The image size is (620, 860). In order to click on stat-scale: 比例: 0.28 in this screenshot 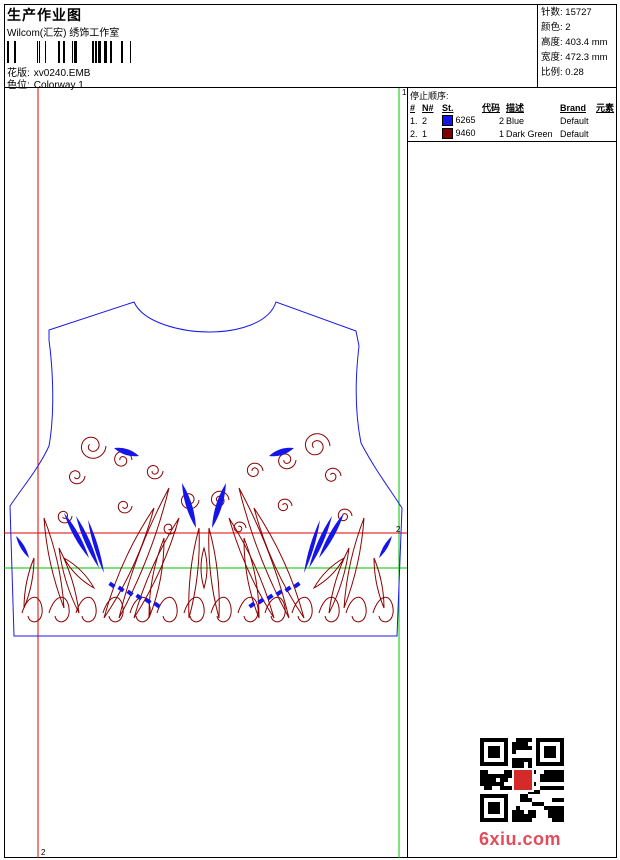, I will do `click(562, 72)`.